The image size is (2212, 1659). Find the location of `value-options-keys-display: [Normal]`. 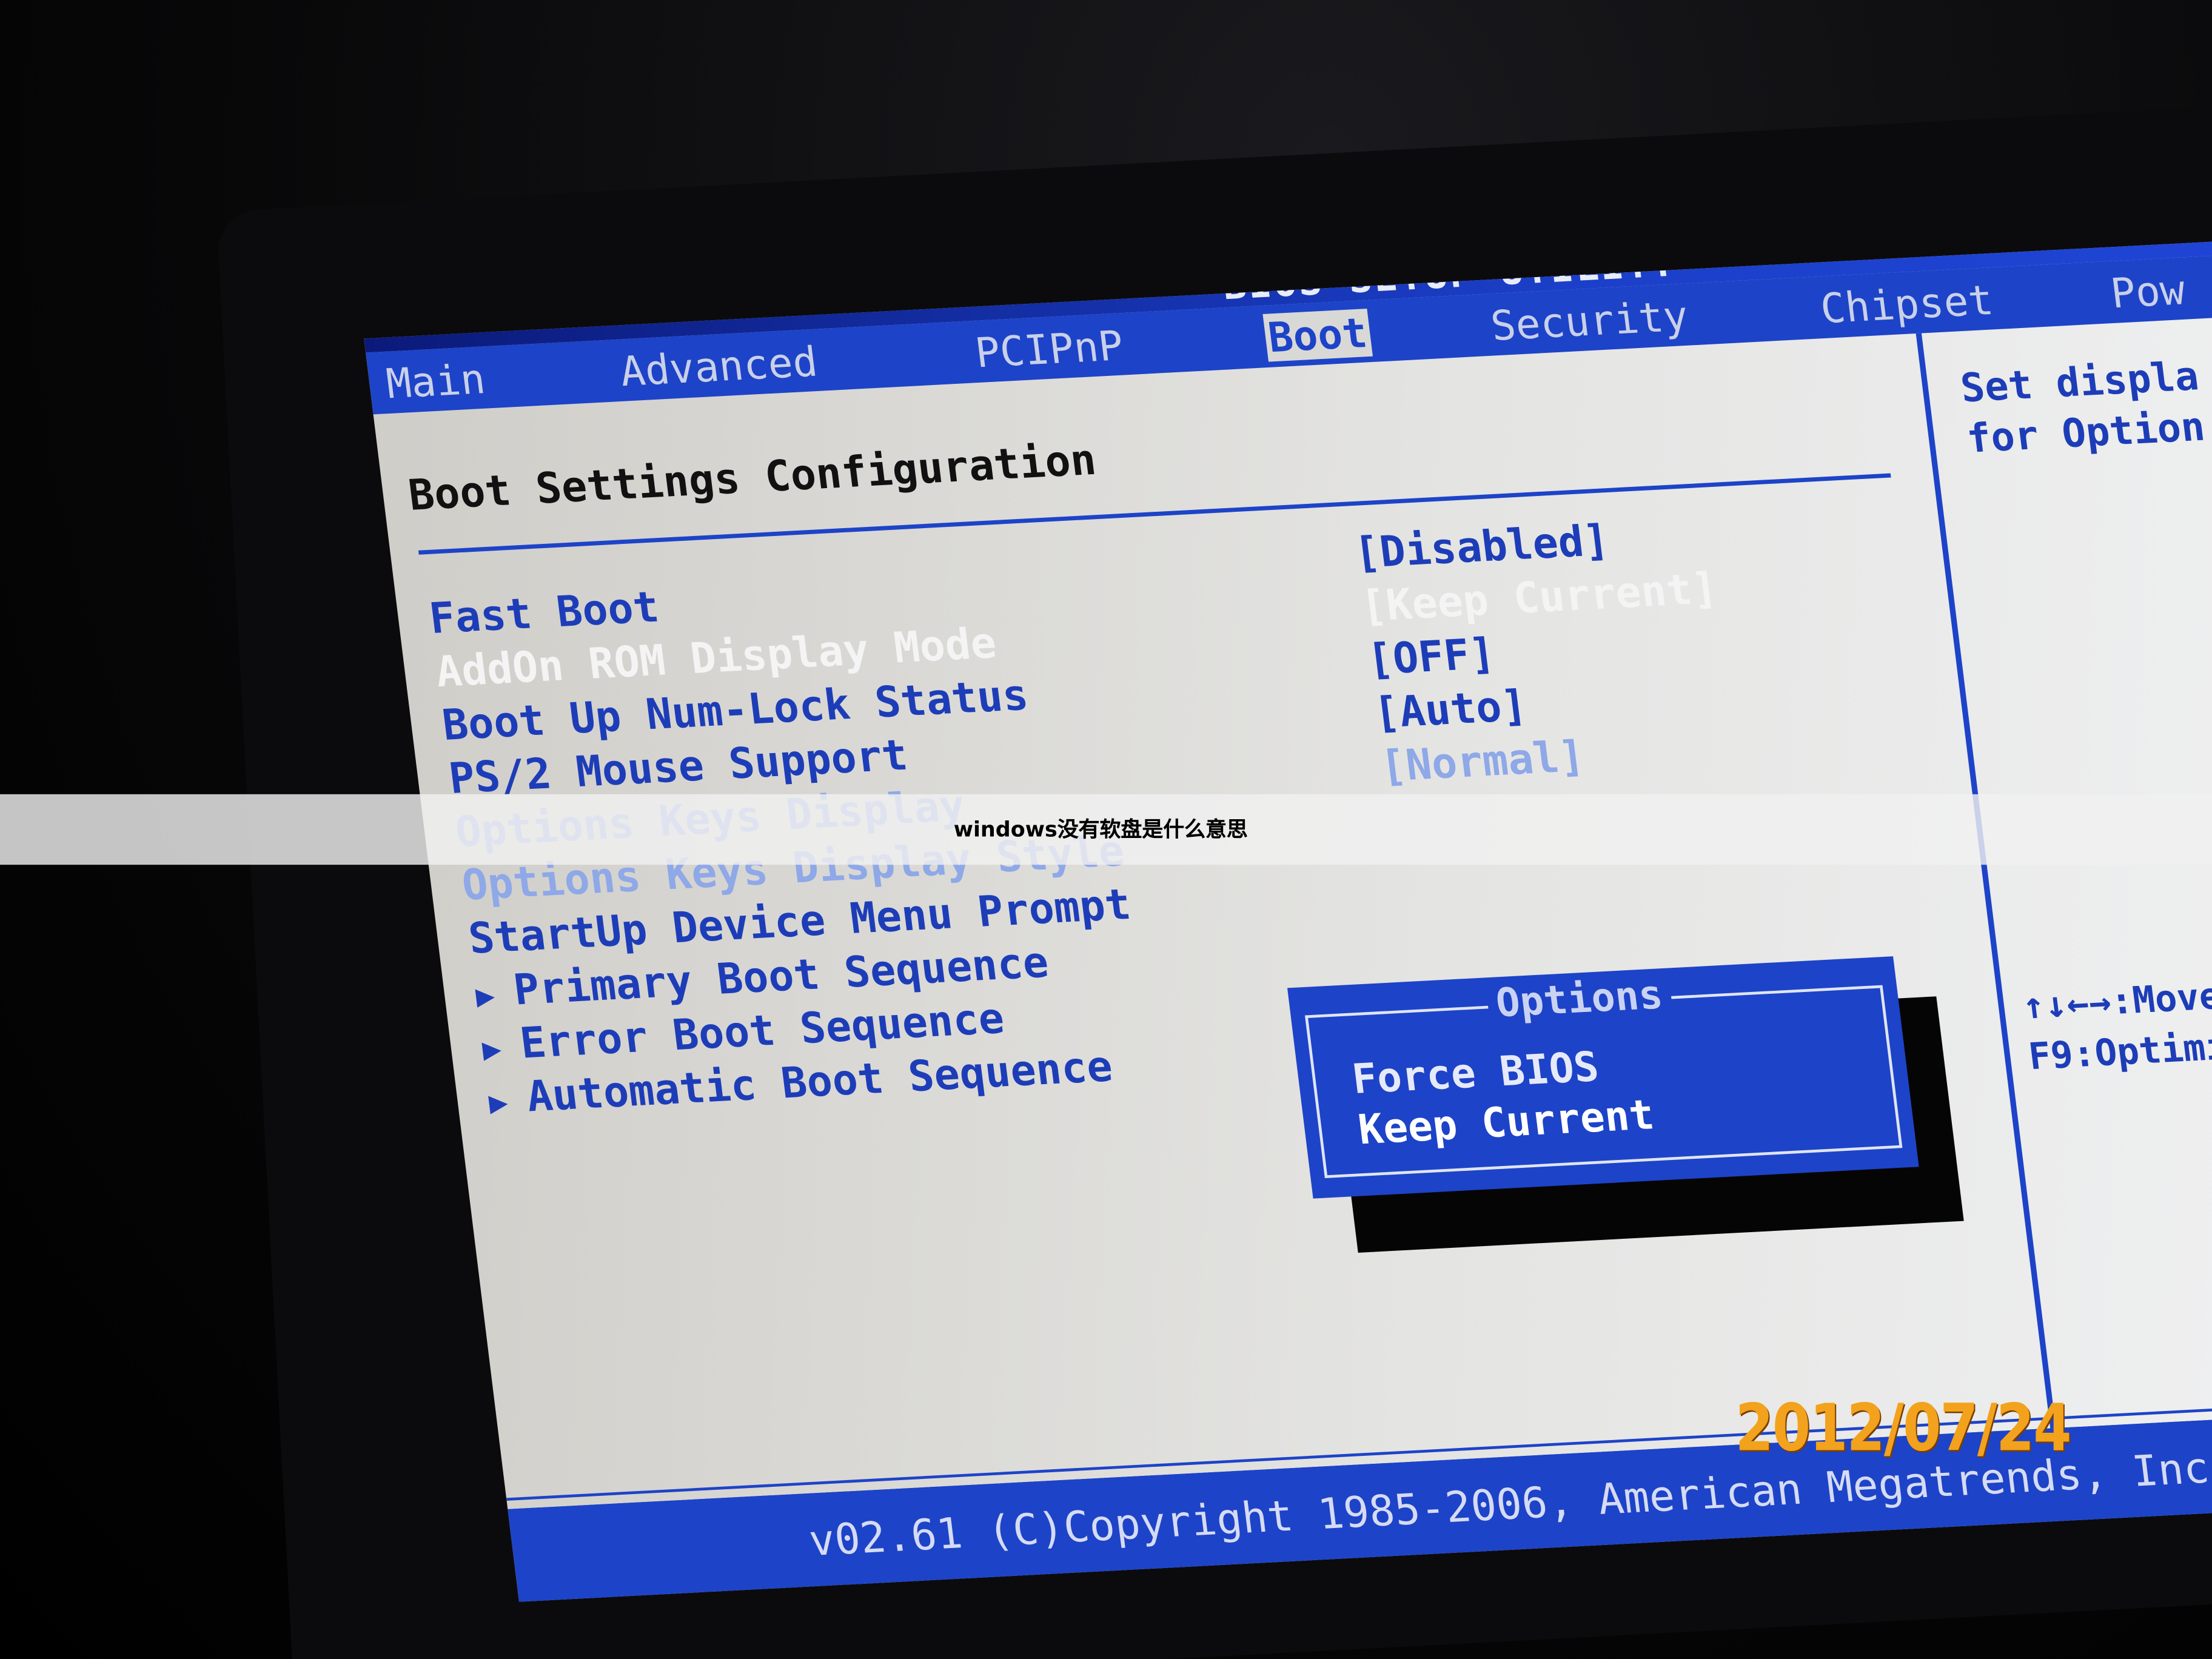

value-options-keys-display: [Normal] is located at coordinates (1483, 762).